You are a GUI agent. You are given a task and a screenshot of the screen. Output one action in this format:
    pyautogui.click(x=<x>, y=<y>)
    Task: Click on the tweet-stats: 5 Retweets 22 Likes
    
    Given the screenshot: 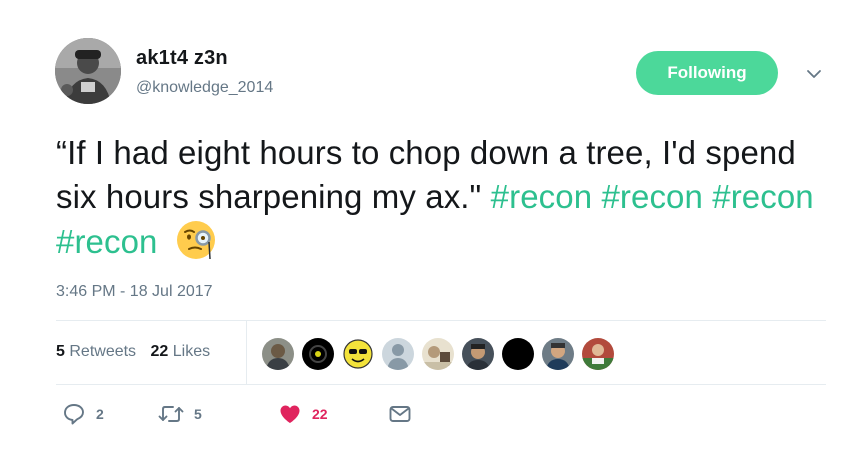 What is the action you would take?
    pyautogui.click(x=133, y=352)
    